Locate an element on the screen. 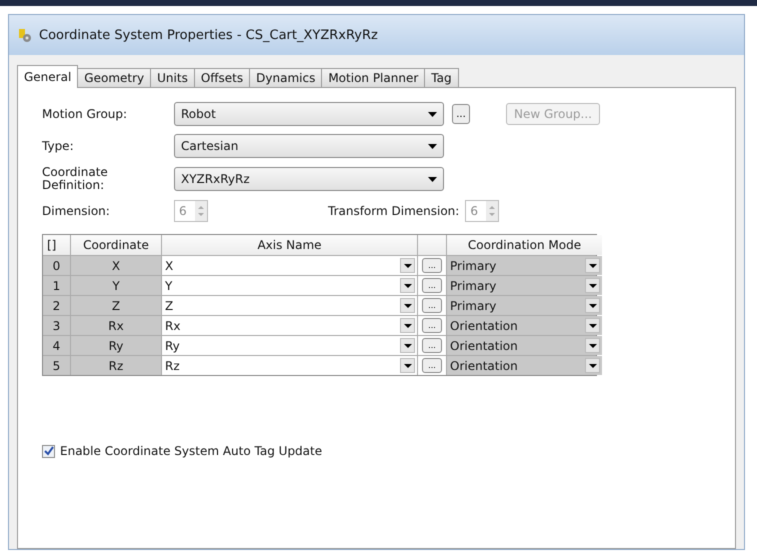 The width and height of the screenshot is (757, 558). field-label: Dimension: is located at coordinates (76, 211).